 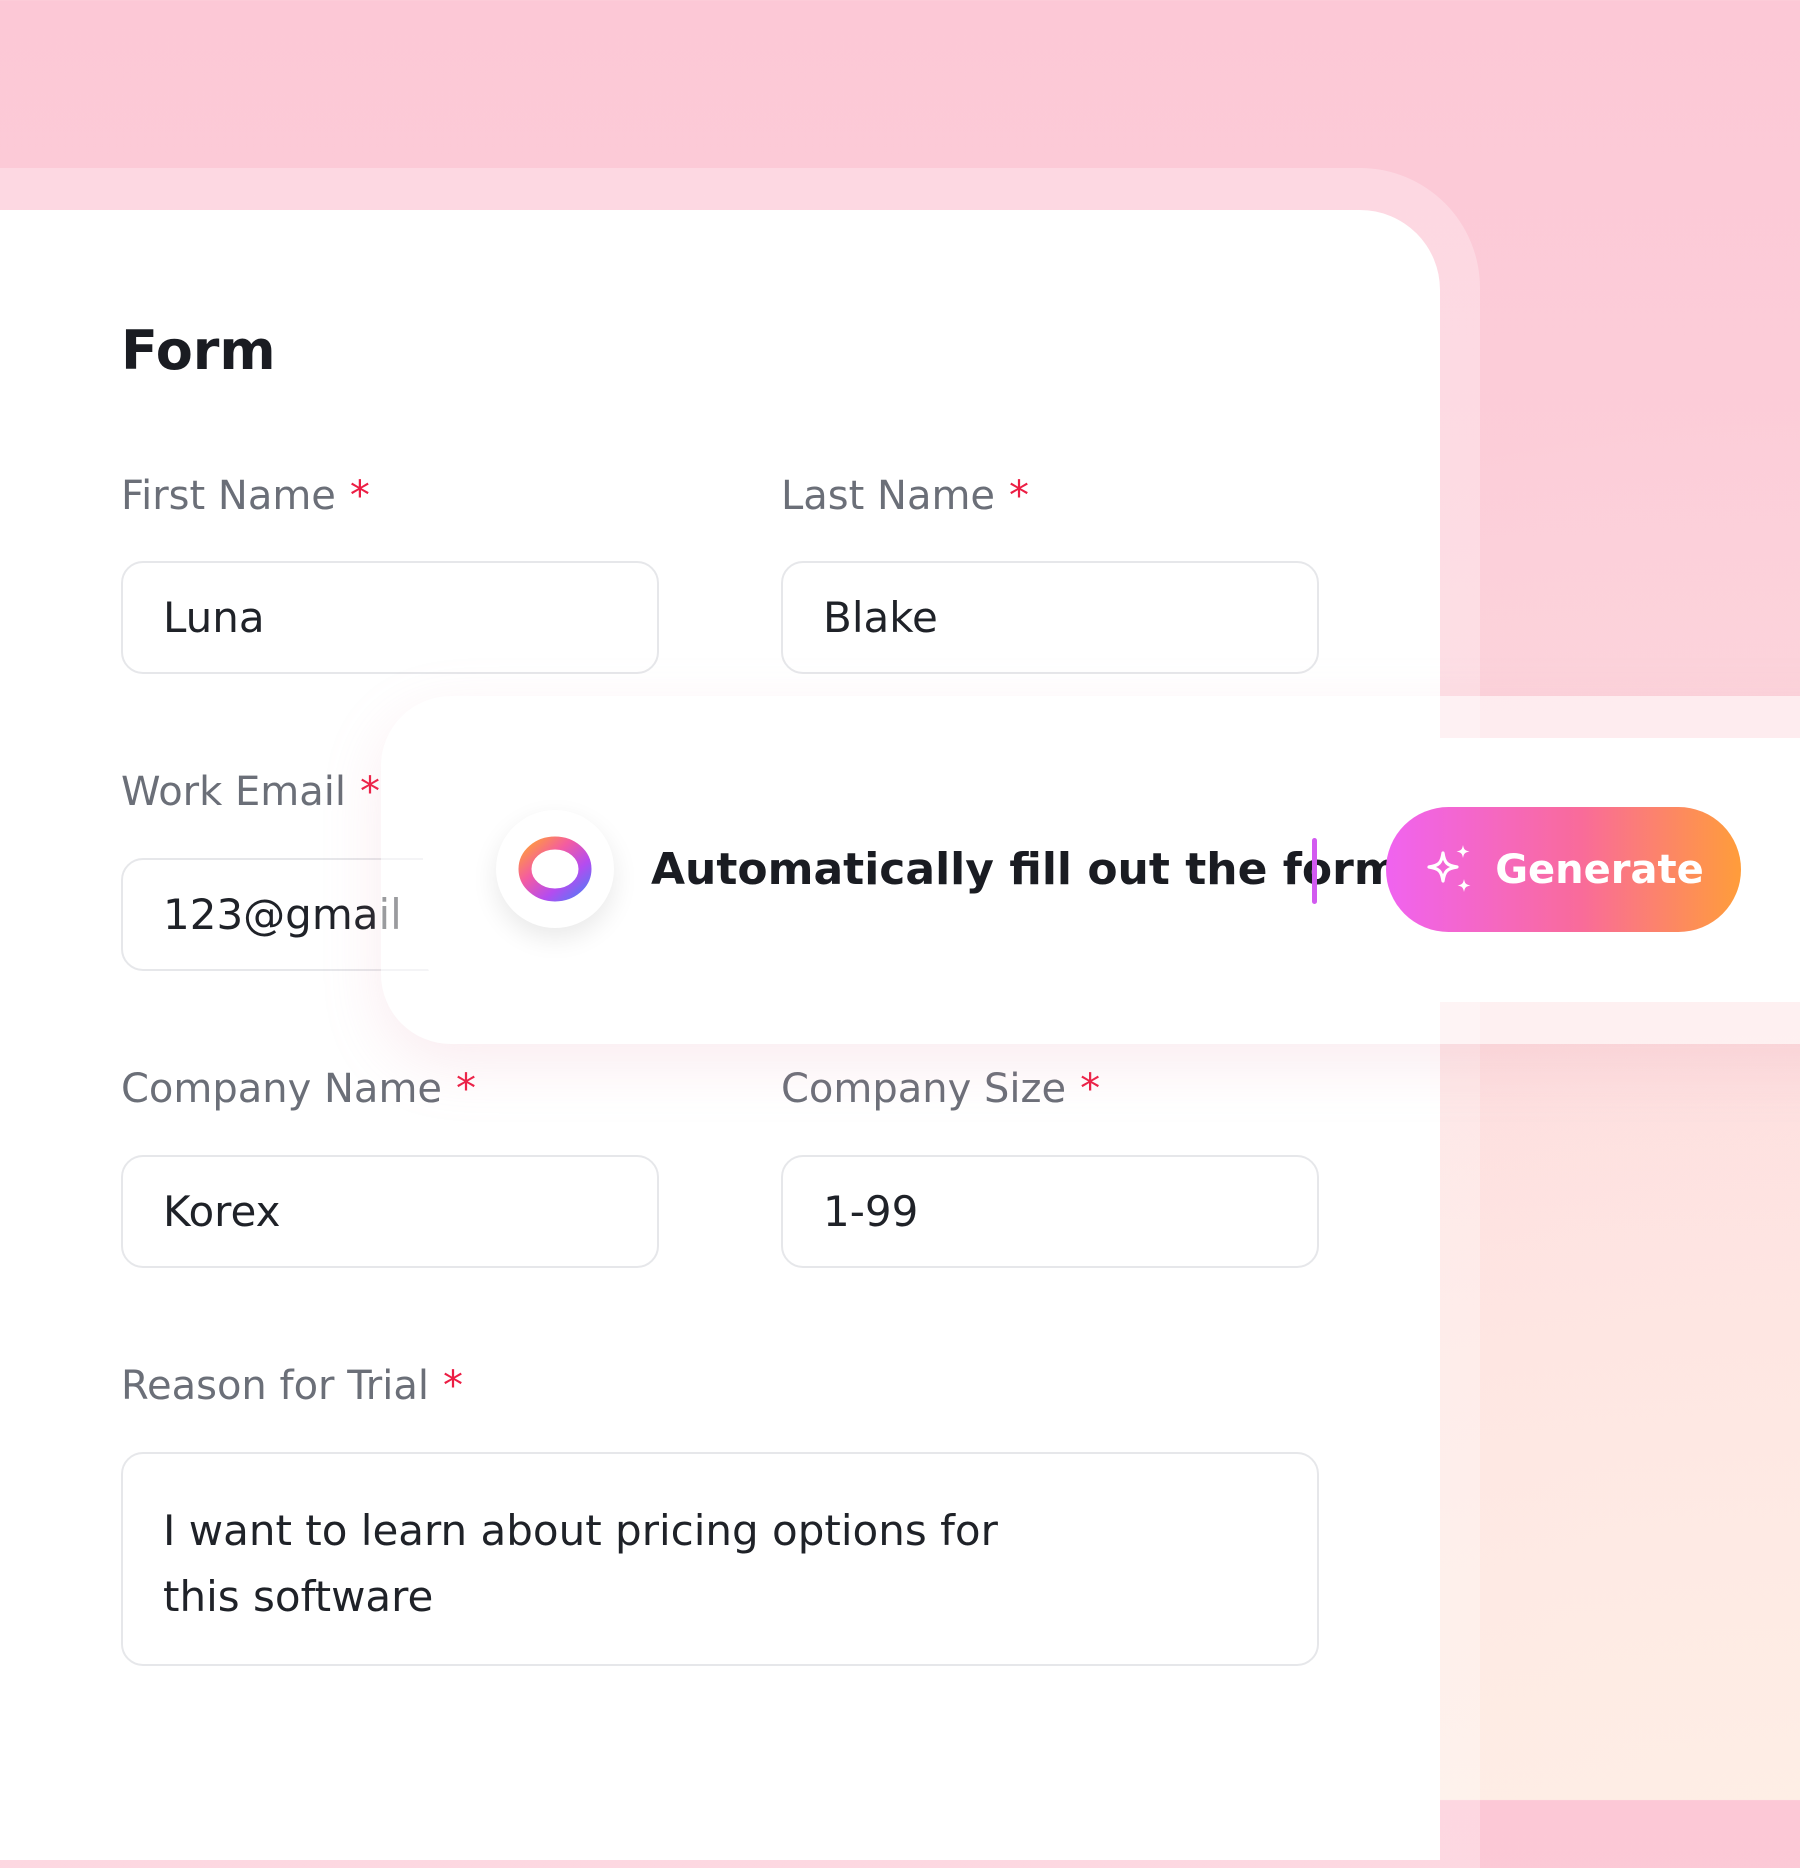 I want to click on company-name-input: Korex, so click(x=390, y=1211).